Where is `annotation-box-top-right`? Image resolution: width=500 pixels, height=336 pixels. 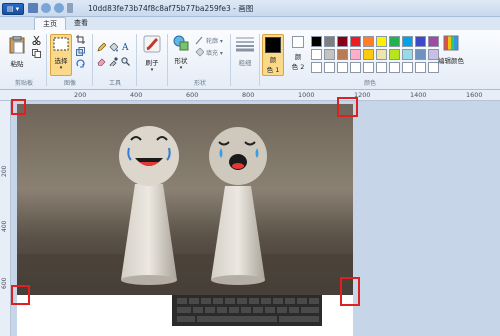 annotation-box-top-right is located at coordinates (347, 107).